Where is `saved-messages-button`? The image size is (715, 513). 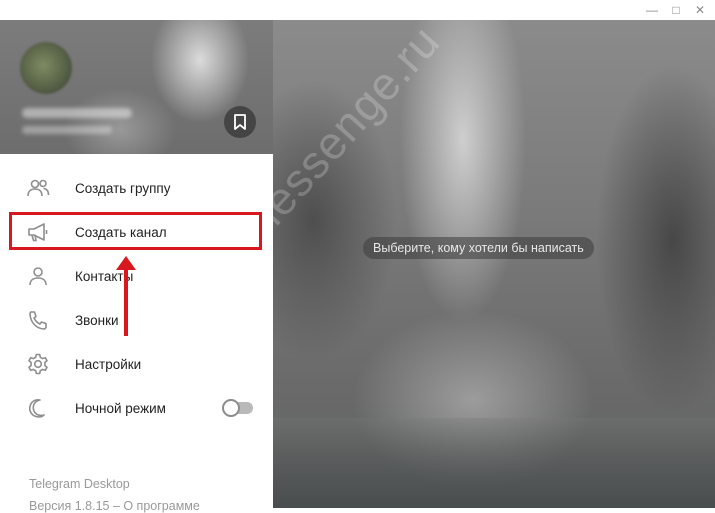 saved-messages-button is located at coordinates (240, 122).